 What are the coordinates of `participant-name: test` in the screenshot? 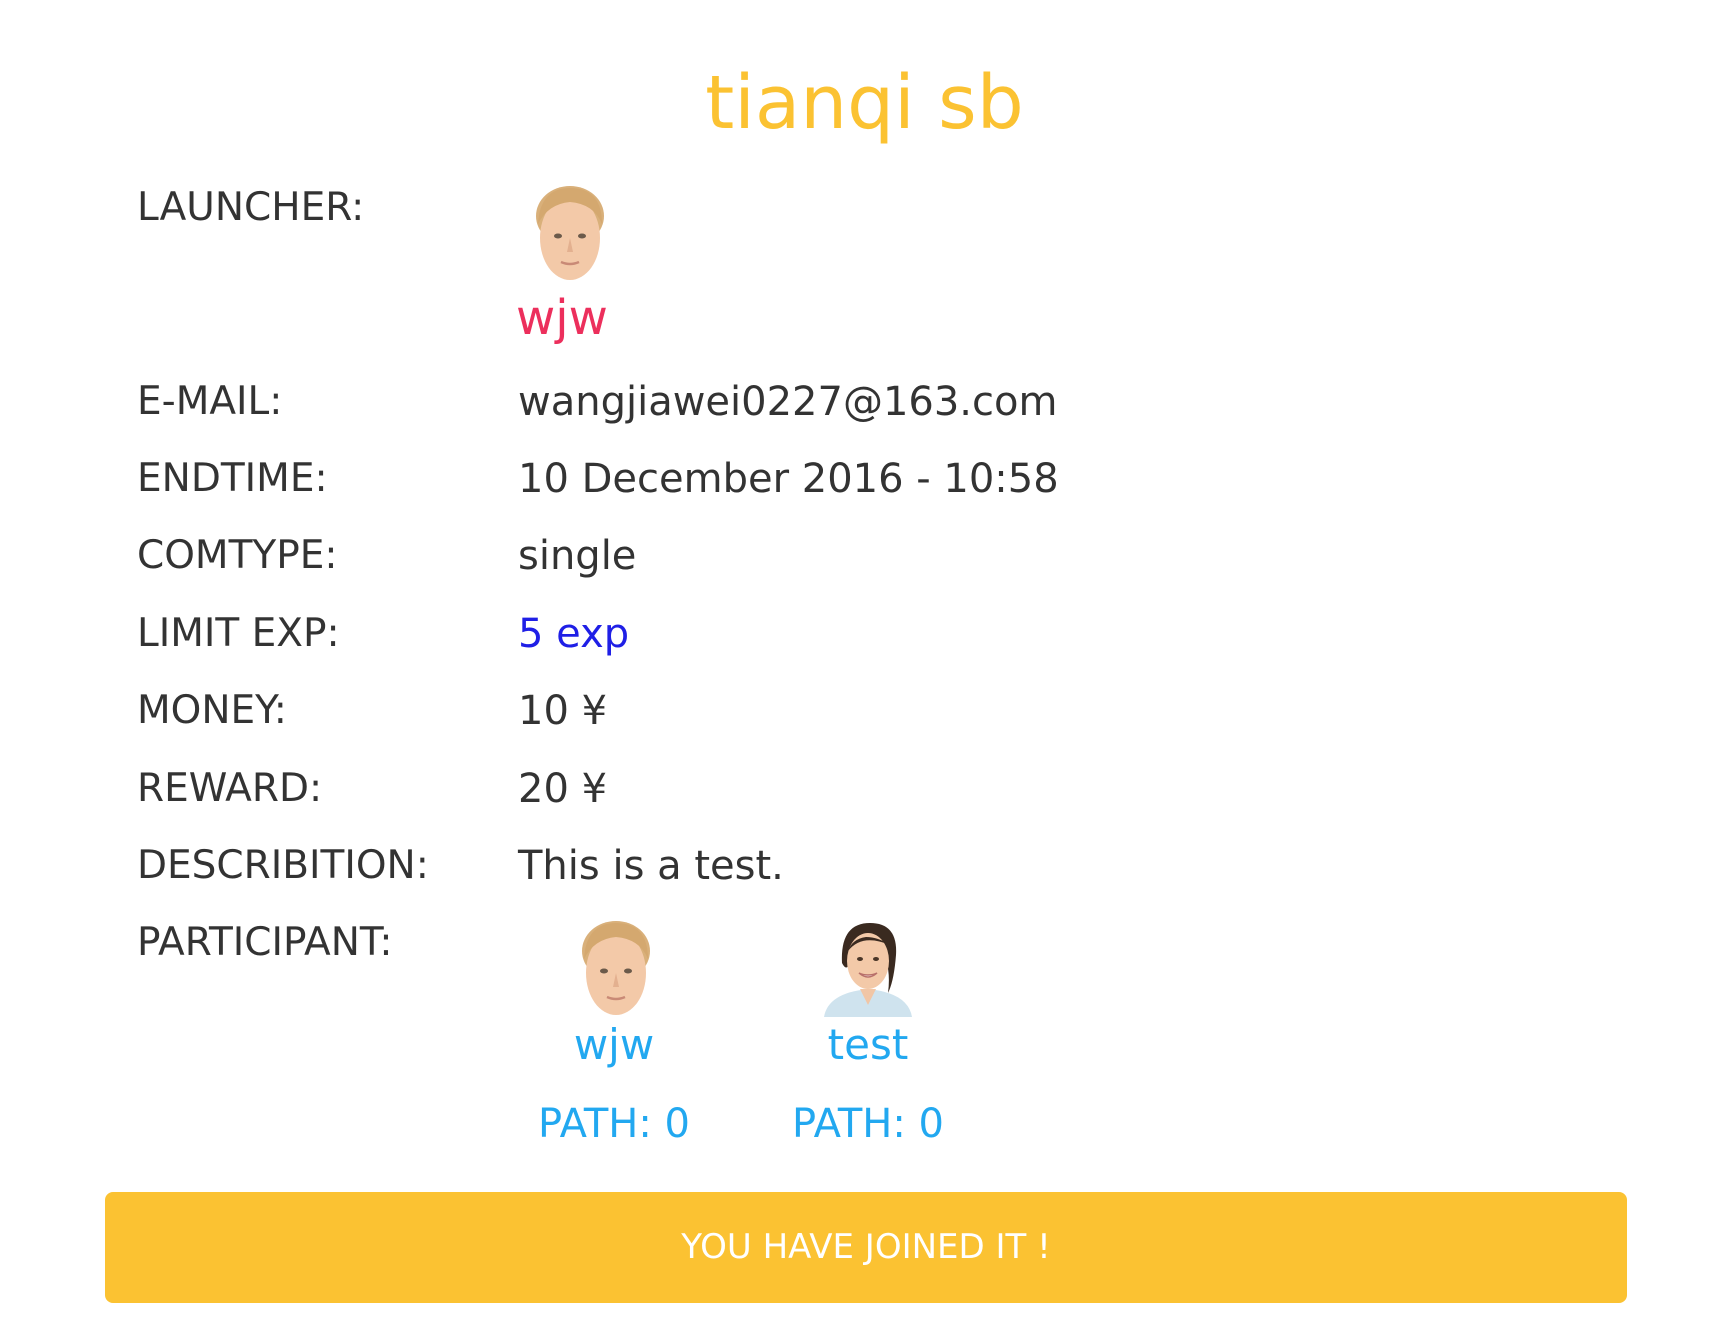 It's located at (868, 1045).